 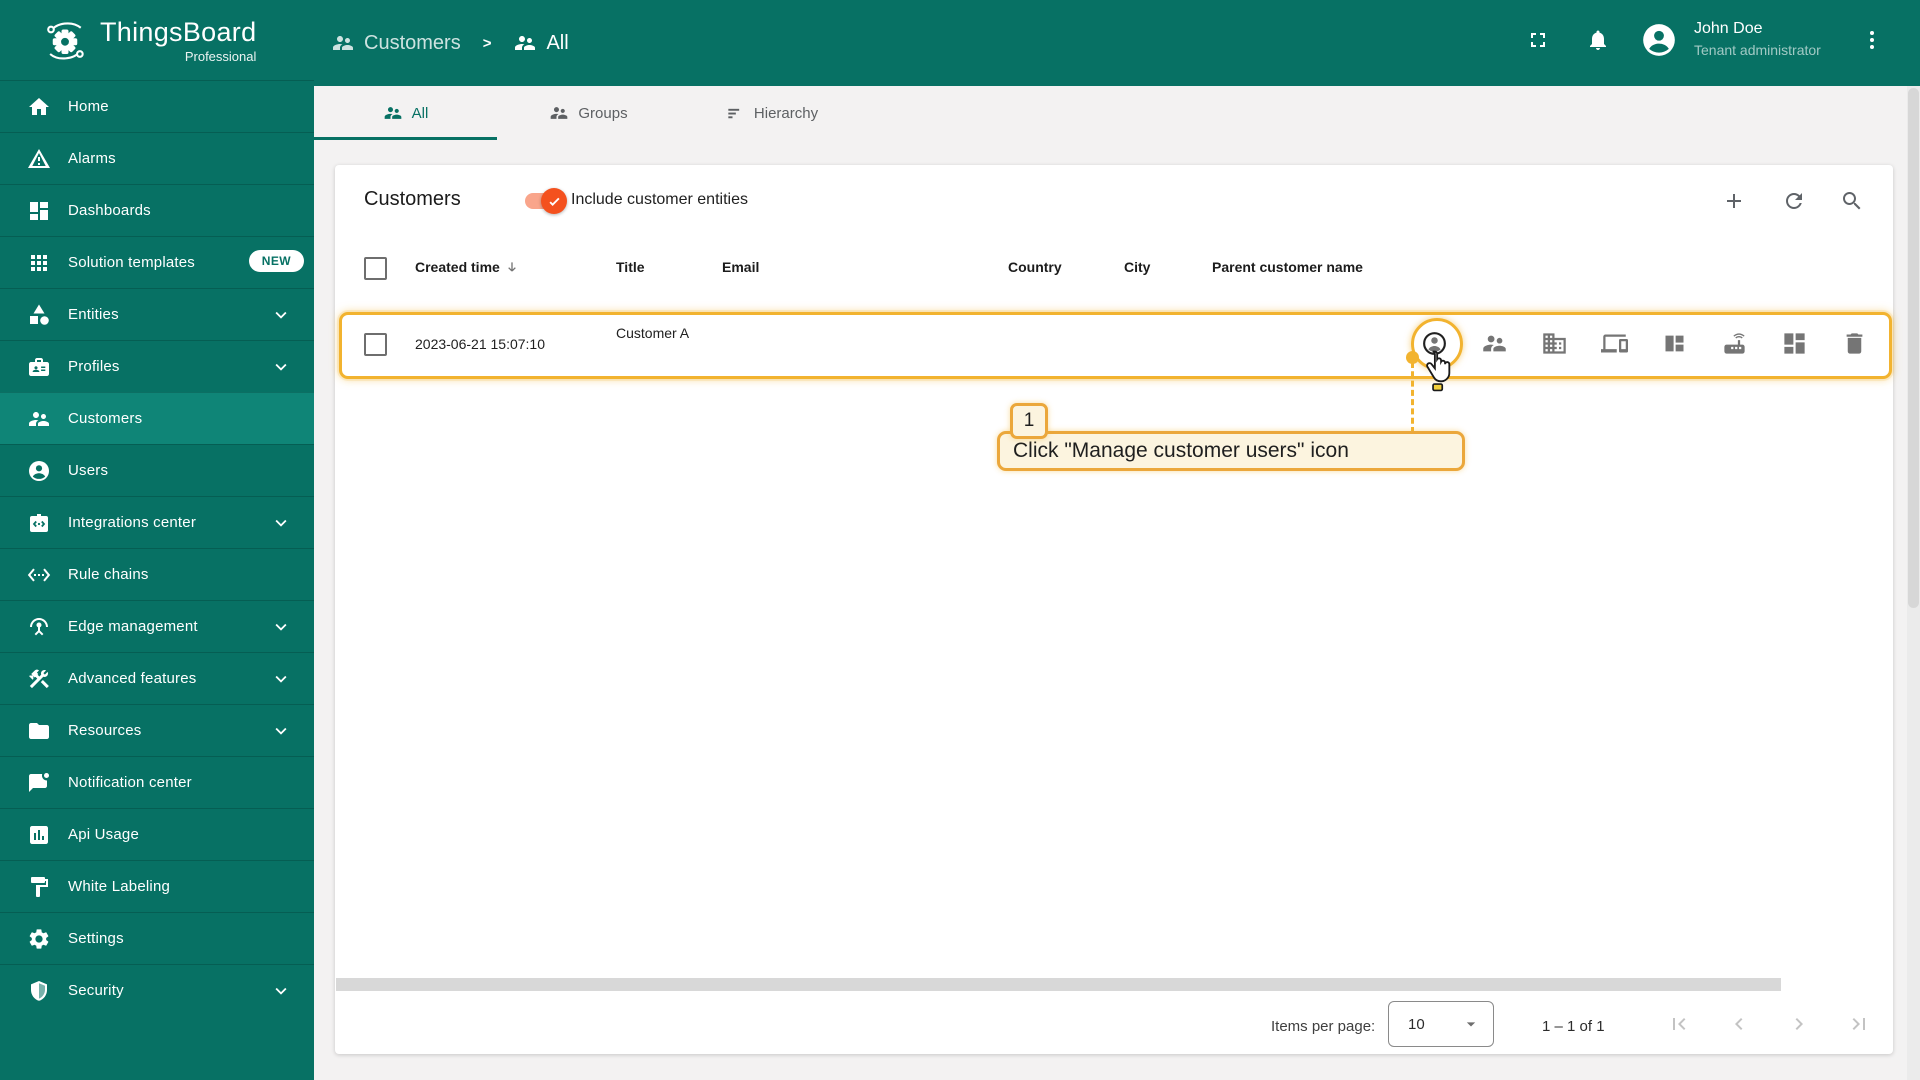 I want to click on sort-desc-icon, so click(x=511, y=267).